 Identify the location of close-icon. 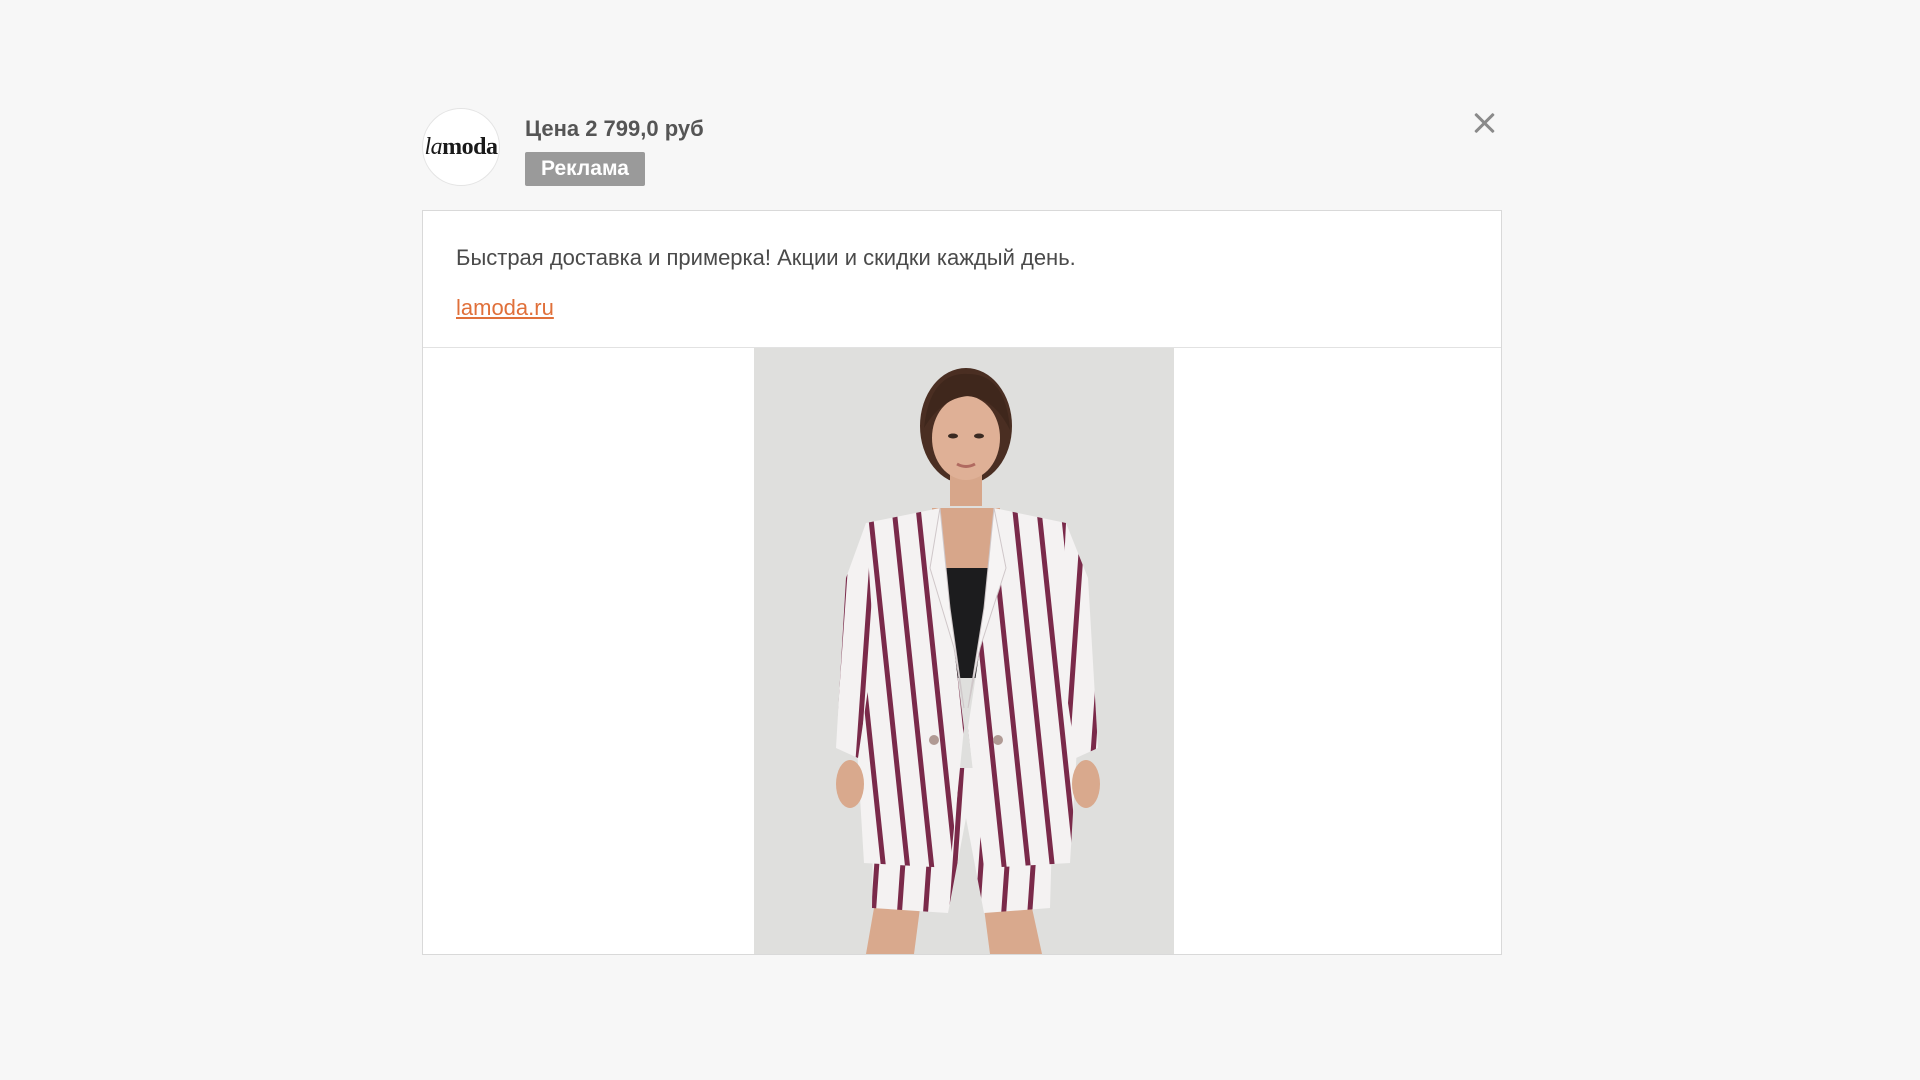
(1485, 123).